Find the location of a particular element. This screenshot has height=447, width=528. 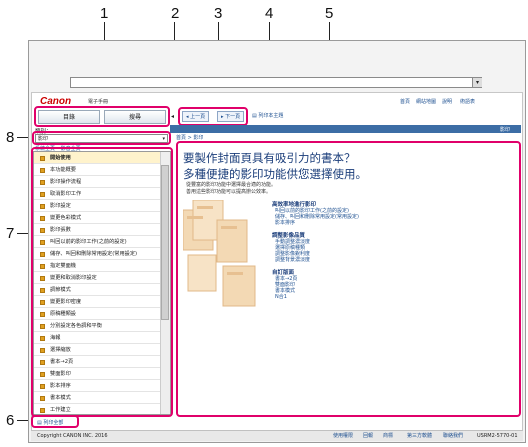

callout-1: 1 is located at coordinates (104, 13).